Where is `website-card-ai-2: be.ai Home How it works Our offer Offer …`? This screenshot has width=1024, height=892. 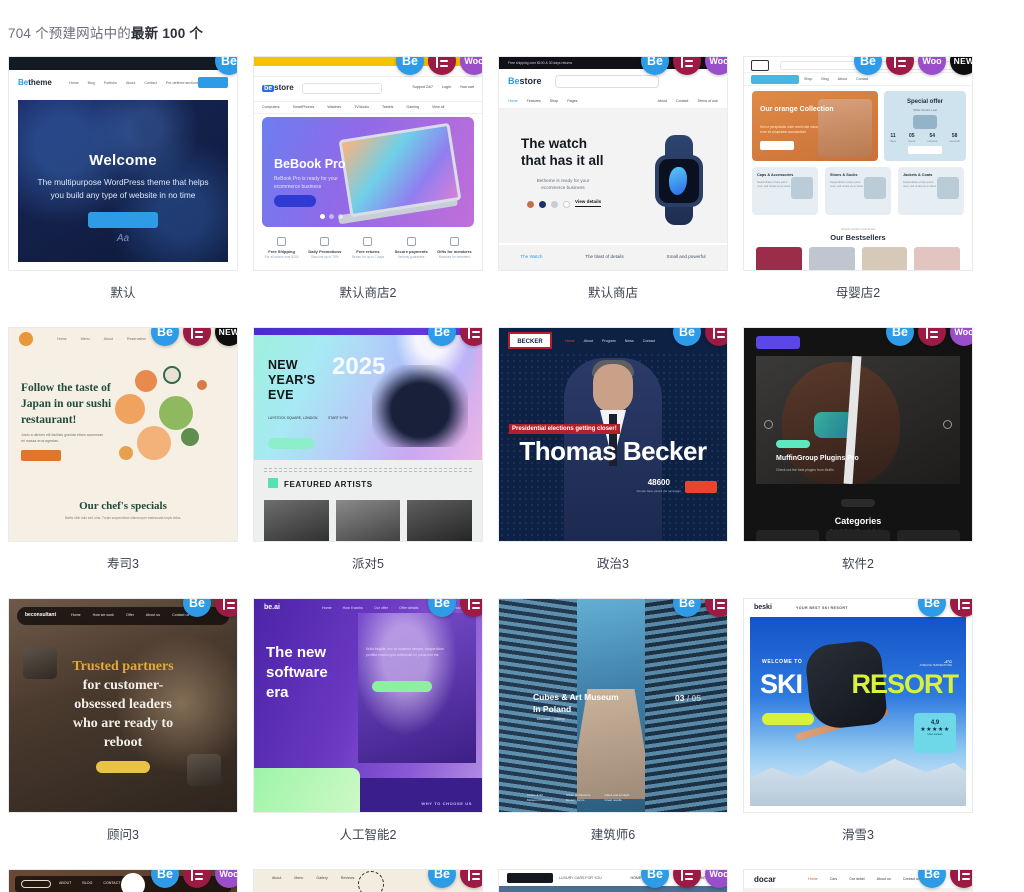 website-card-ai-2: be.ai Home How it works Our offer Offer … is located at coordinates (368, 733).